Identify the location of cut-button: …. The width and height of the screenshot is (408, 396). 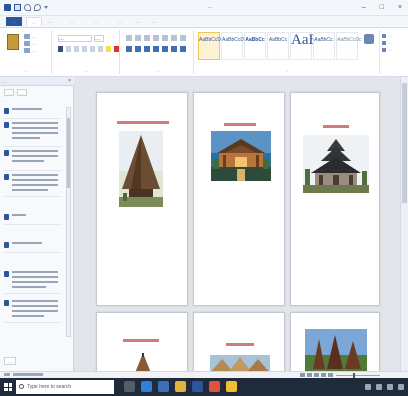
(37, 36).